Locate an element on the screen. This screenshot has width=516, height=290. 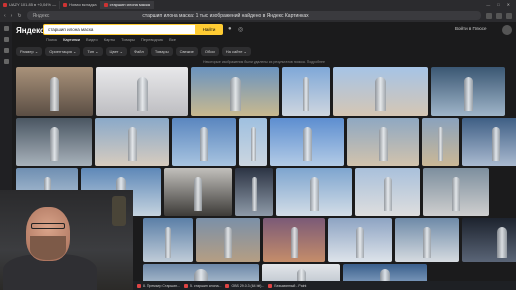
taskbar-item-4: Безымянный - Paint is located at coordinates (287, 285).